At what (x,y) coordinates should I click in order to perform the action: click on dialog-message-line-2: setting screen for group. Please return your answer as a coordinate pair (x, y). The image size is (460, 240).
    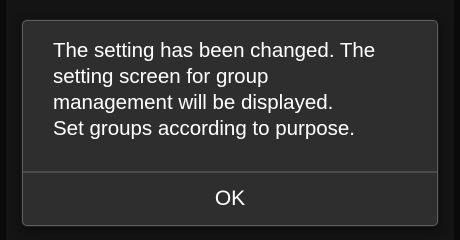
    Looking at the image, I should click on (161, 76).